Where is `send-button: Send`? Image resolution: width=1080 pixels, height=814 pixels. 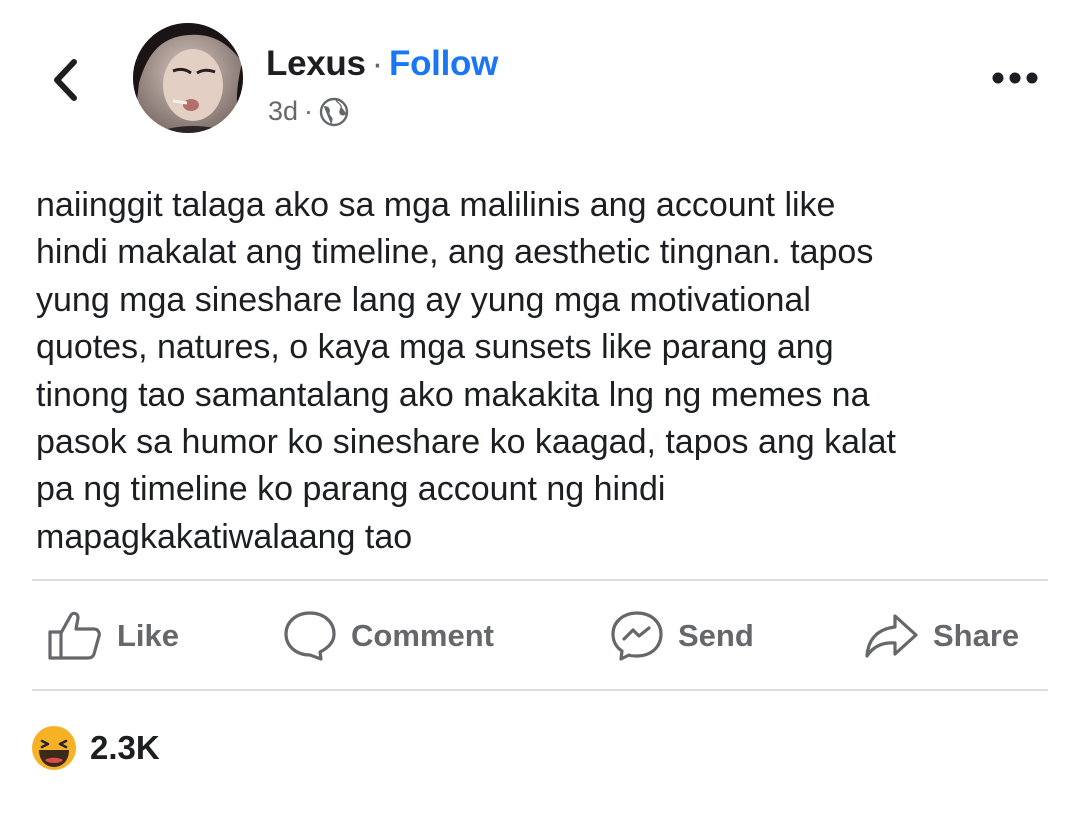 send-button: Send is located at coordinates (682, 636).